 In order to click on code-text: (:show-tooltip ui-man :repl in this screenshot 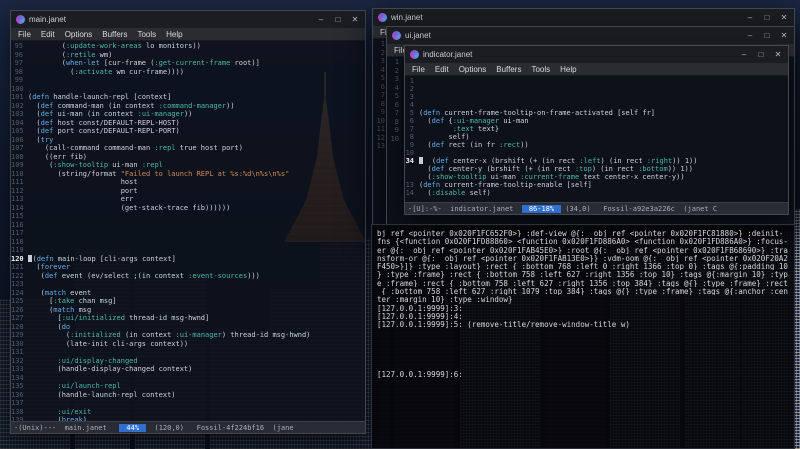, I will do `click(95, 165)`.